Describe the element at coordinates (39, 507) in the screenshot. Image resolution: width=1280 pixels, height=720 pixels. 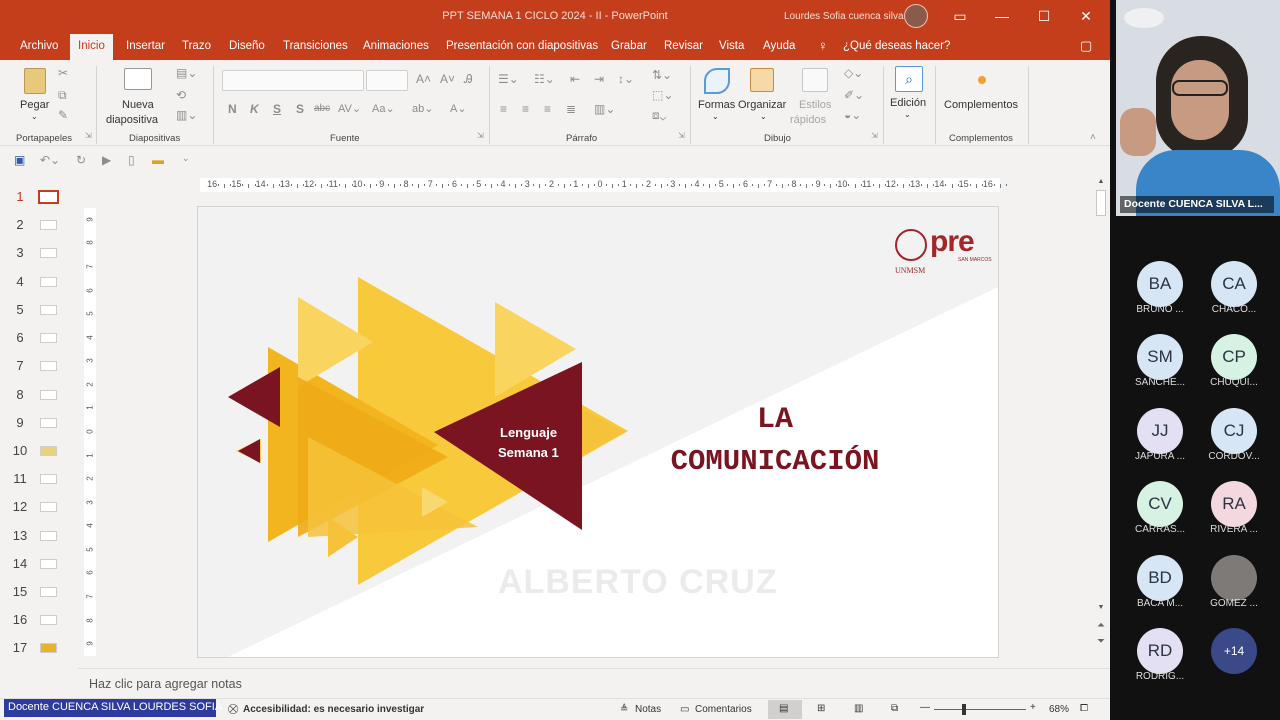
I see `thumbnail-item: 12` at that location.